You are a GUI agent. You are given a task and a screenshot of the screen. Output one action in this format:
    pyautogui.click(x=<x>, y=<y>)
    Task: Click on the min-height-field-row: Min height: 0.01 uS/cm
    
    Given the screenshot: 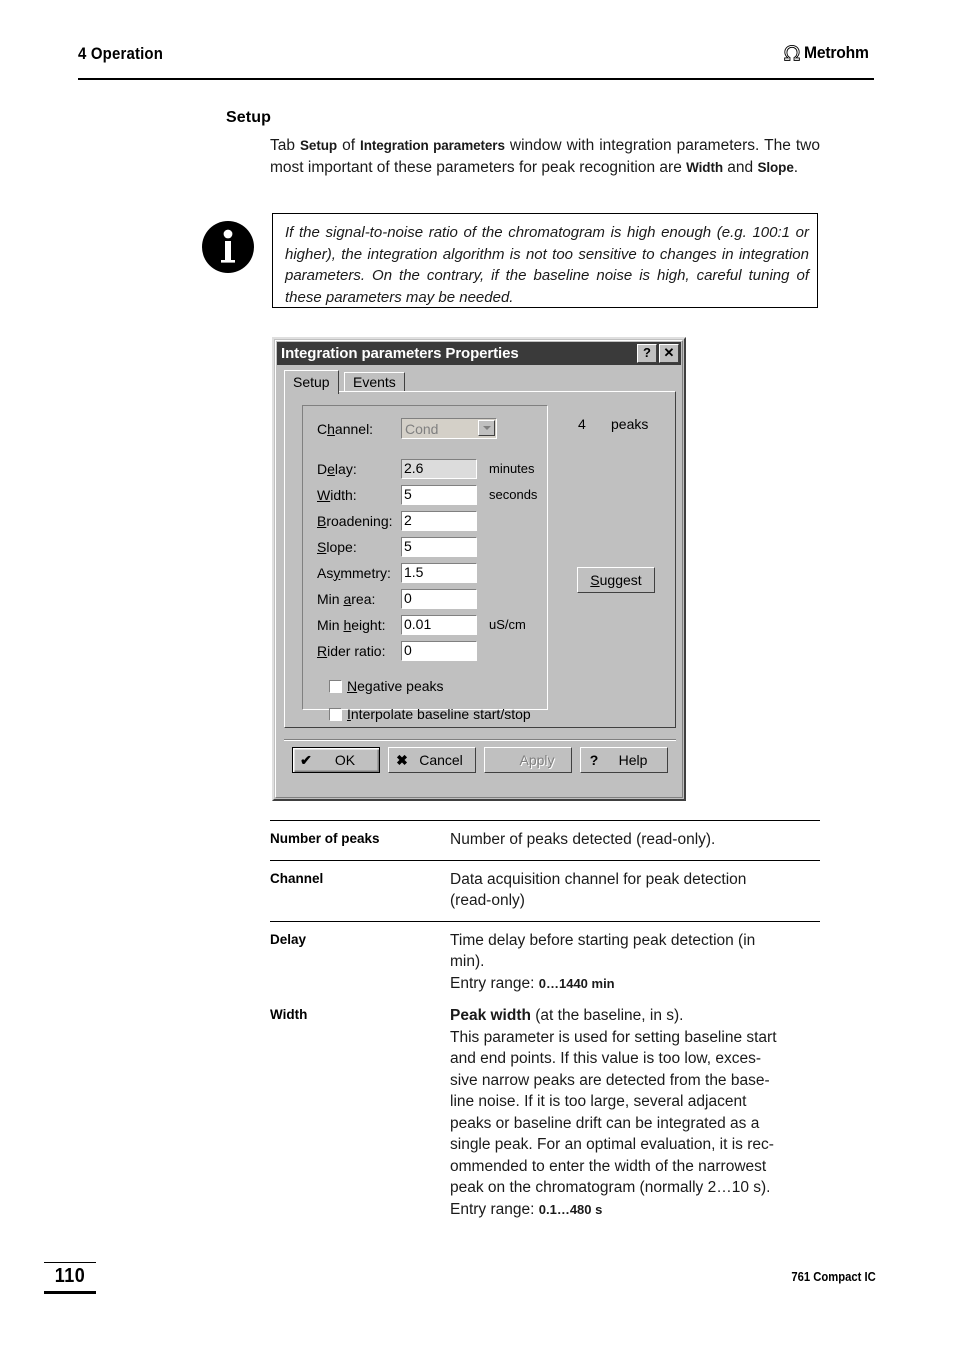 What is the action you would take?
    pyautogui.click(x=421, y=624)
    